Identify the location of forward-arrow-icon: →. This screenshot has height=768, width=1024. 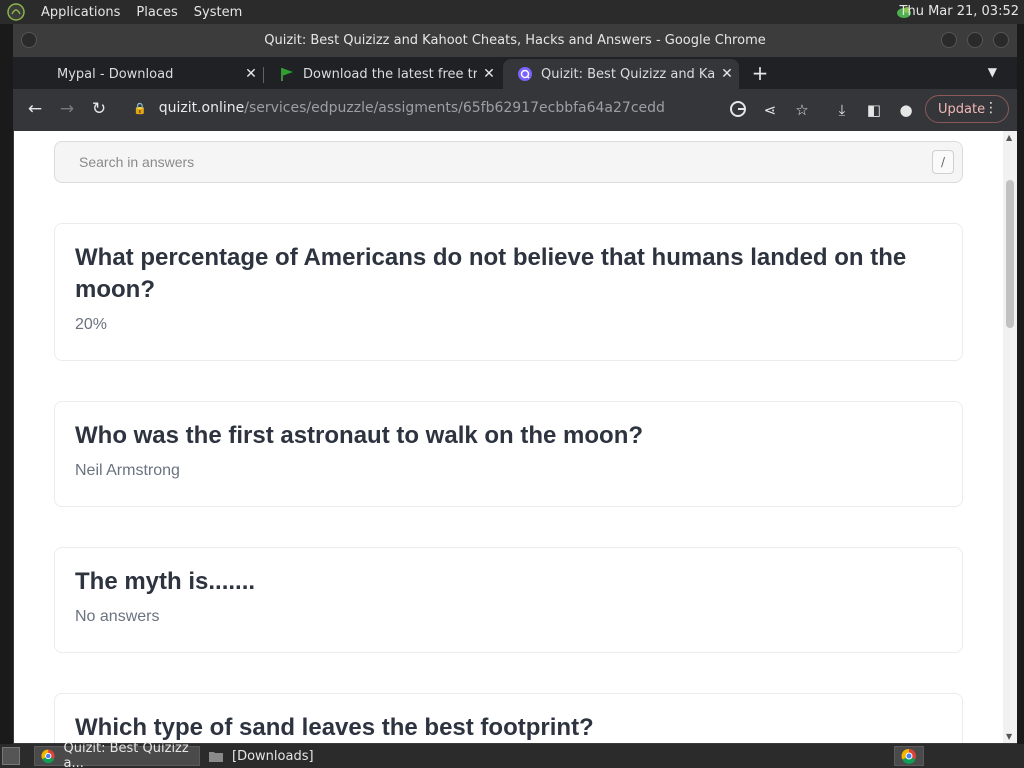
(67, 109).